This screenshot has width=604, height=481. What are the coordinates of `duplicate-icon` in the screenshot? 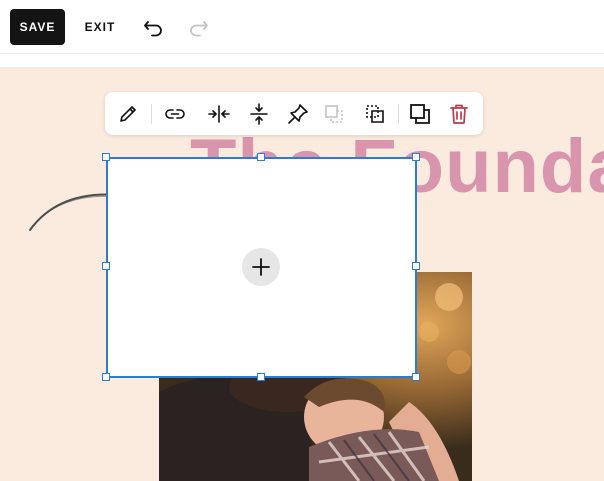 It's located at (420, 114).